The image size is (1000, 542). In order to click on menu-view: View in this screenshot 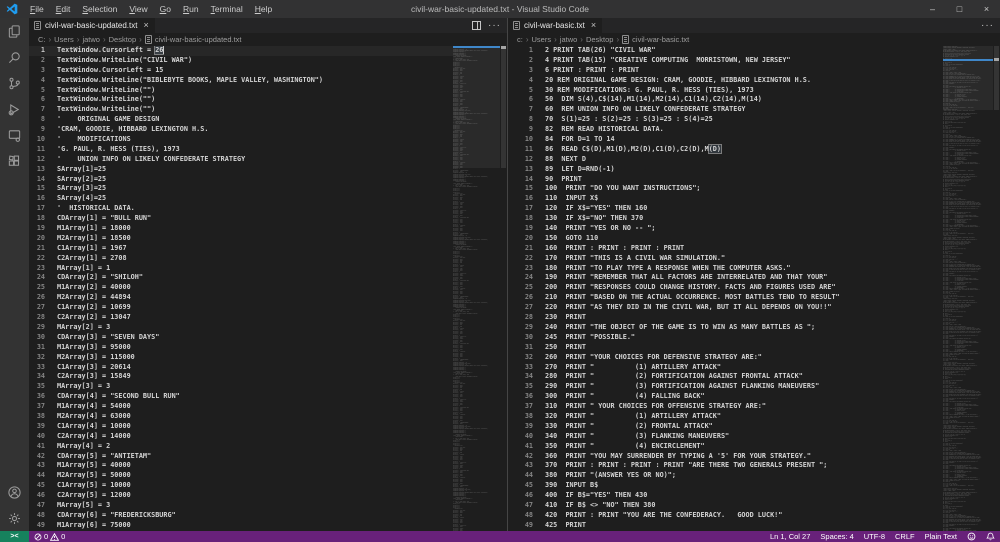, I will do `click(138, 9)`.